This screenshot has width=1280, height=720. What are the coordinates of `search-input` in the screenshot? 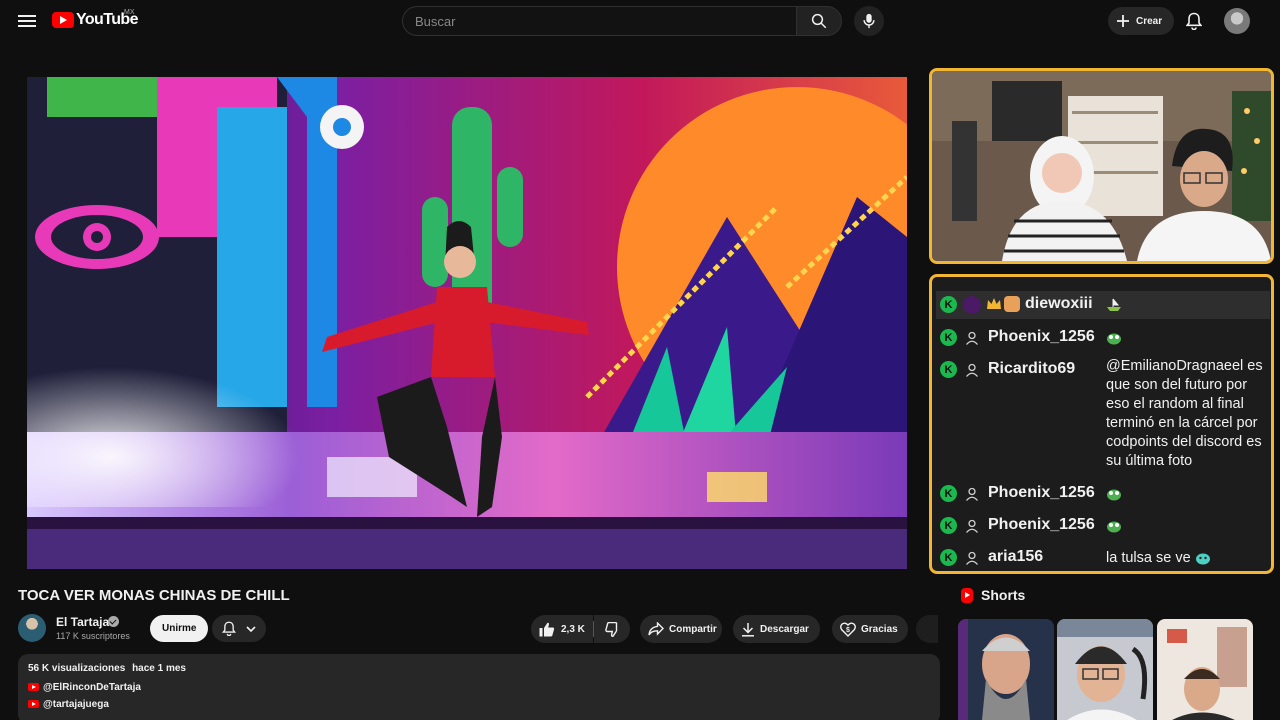 It's located at (599, 21).